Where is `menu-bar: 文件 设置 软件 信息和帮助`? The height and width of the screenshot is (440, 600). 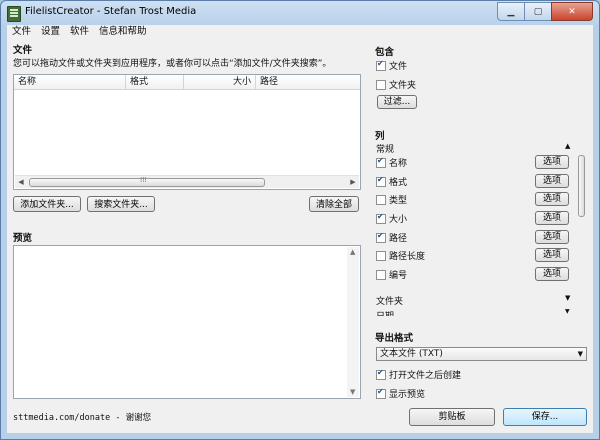
menu-bar: 文件 设置 软件 信息和帮助 is located at coordinates (300, 31).